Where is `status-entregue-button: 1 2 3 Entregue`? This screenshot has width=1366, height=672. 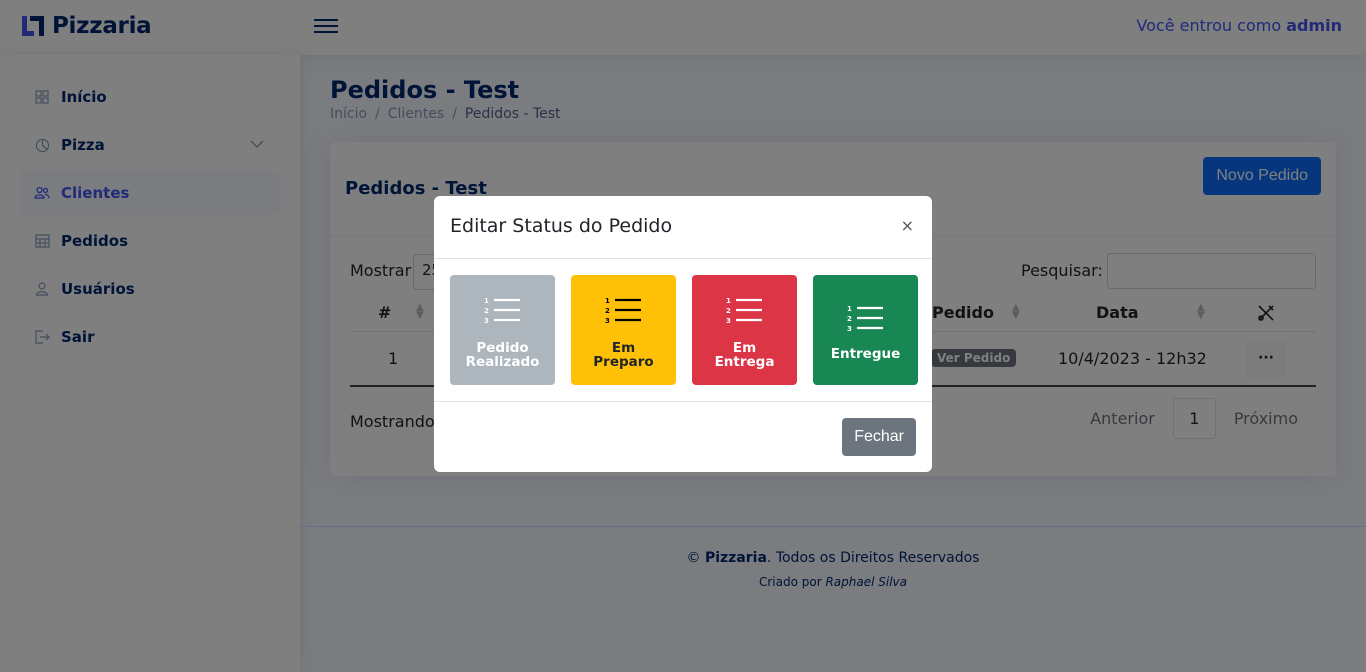 status-entregue-button: 1 2 3 Entregue is located at coordinates (865, 330).